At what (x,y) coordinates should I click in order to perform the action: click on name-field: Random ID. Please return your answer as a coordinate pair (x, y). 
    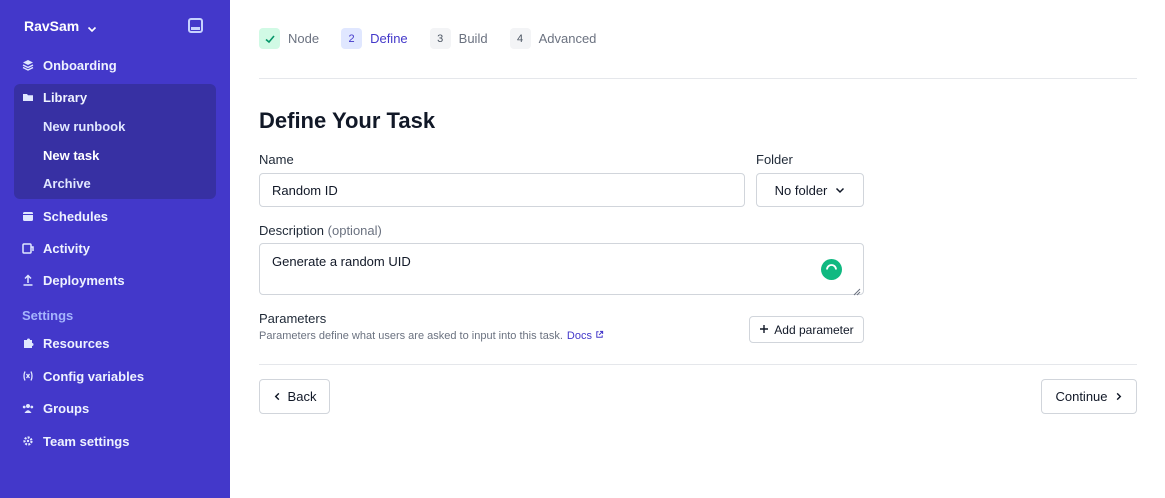
    Looking at the image, I should click on (502, 190).